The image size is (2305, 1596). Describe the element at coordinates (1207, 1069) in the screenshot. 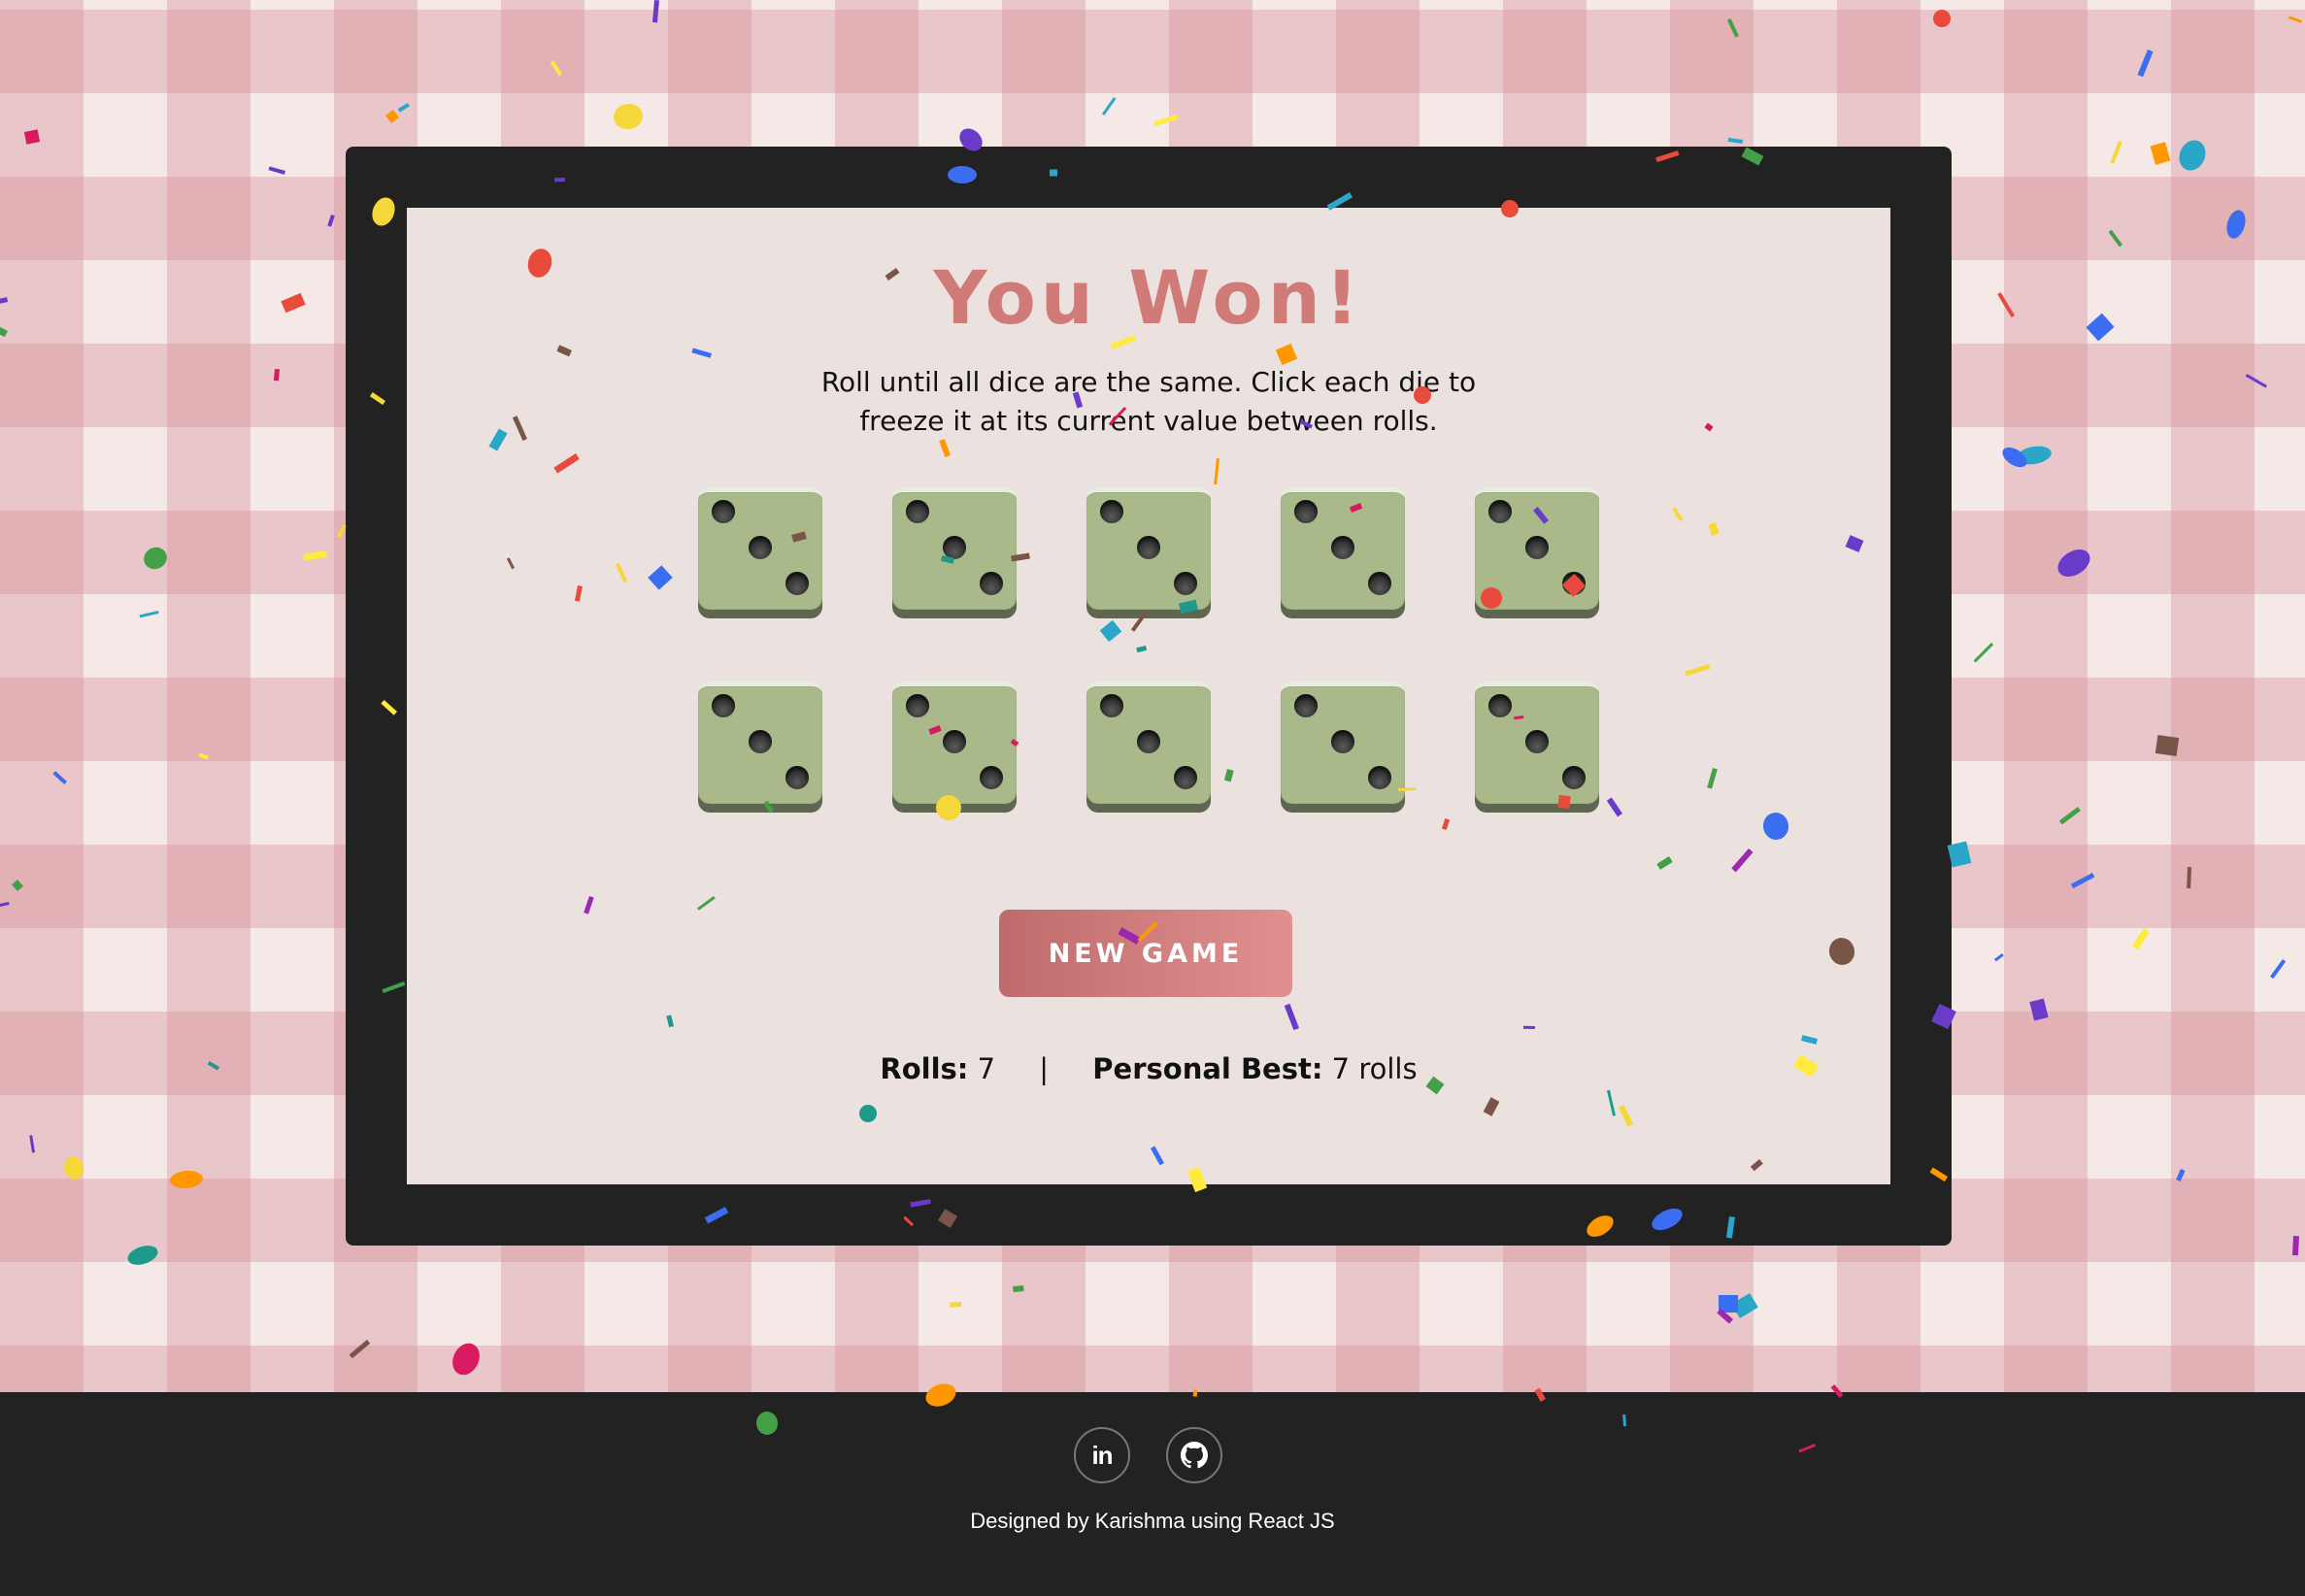

I see `personal-best-label: Personal Best:` at that location.